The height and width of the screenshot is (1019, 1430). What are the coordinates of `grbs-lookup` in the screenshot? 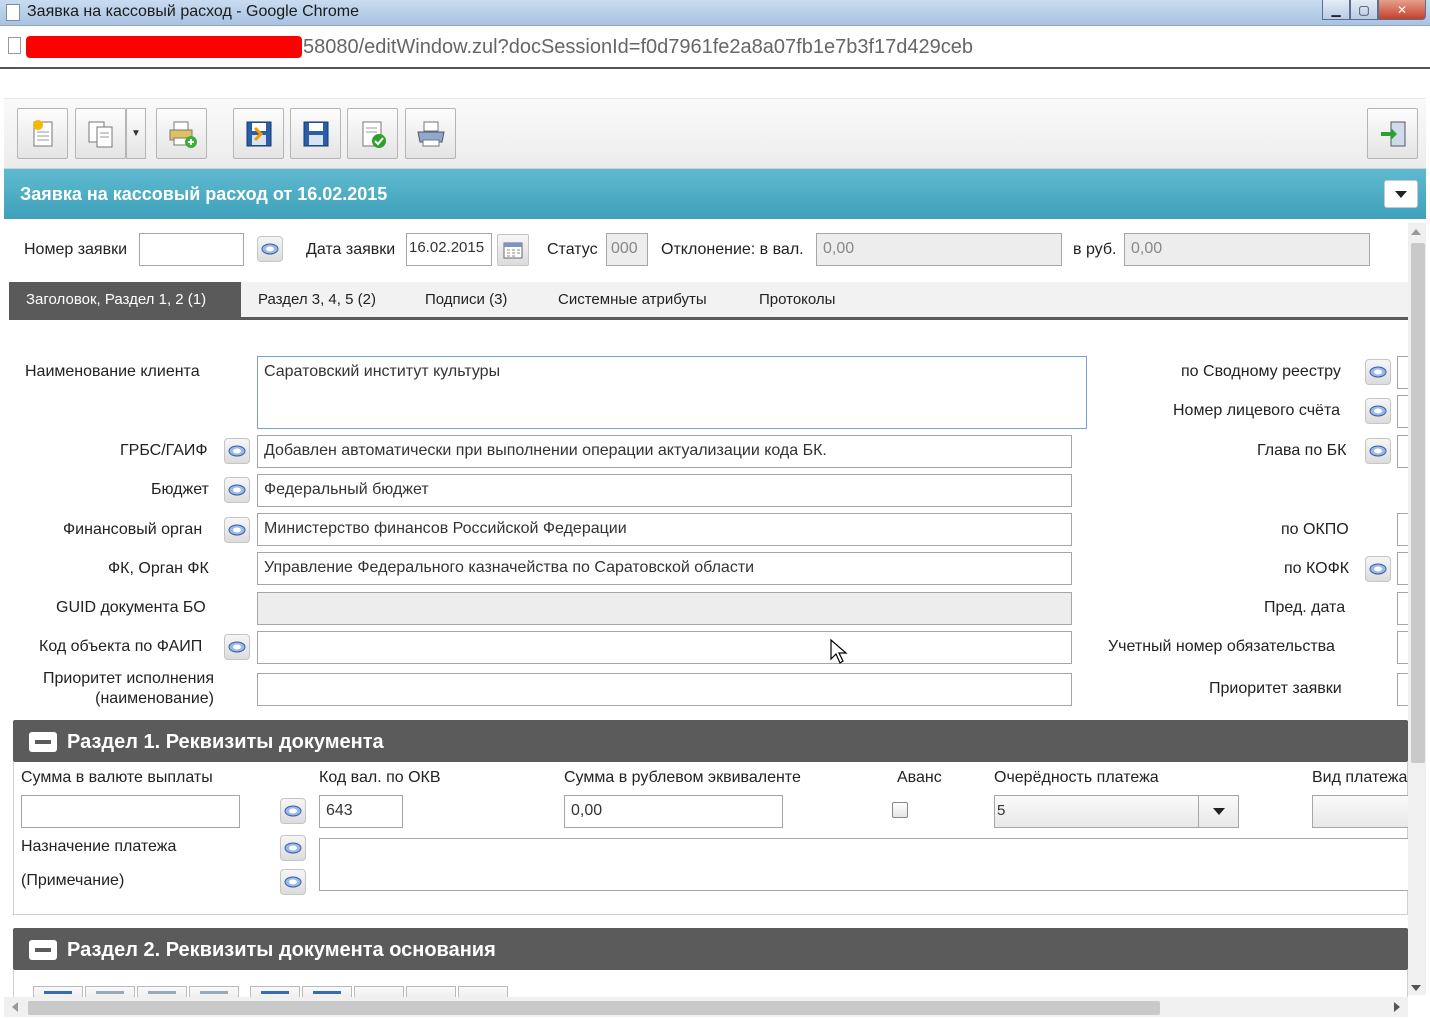 It's located at (237, 451).